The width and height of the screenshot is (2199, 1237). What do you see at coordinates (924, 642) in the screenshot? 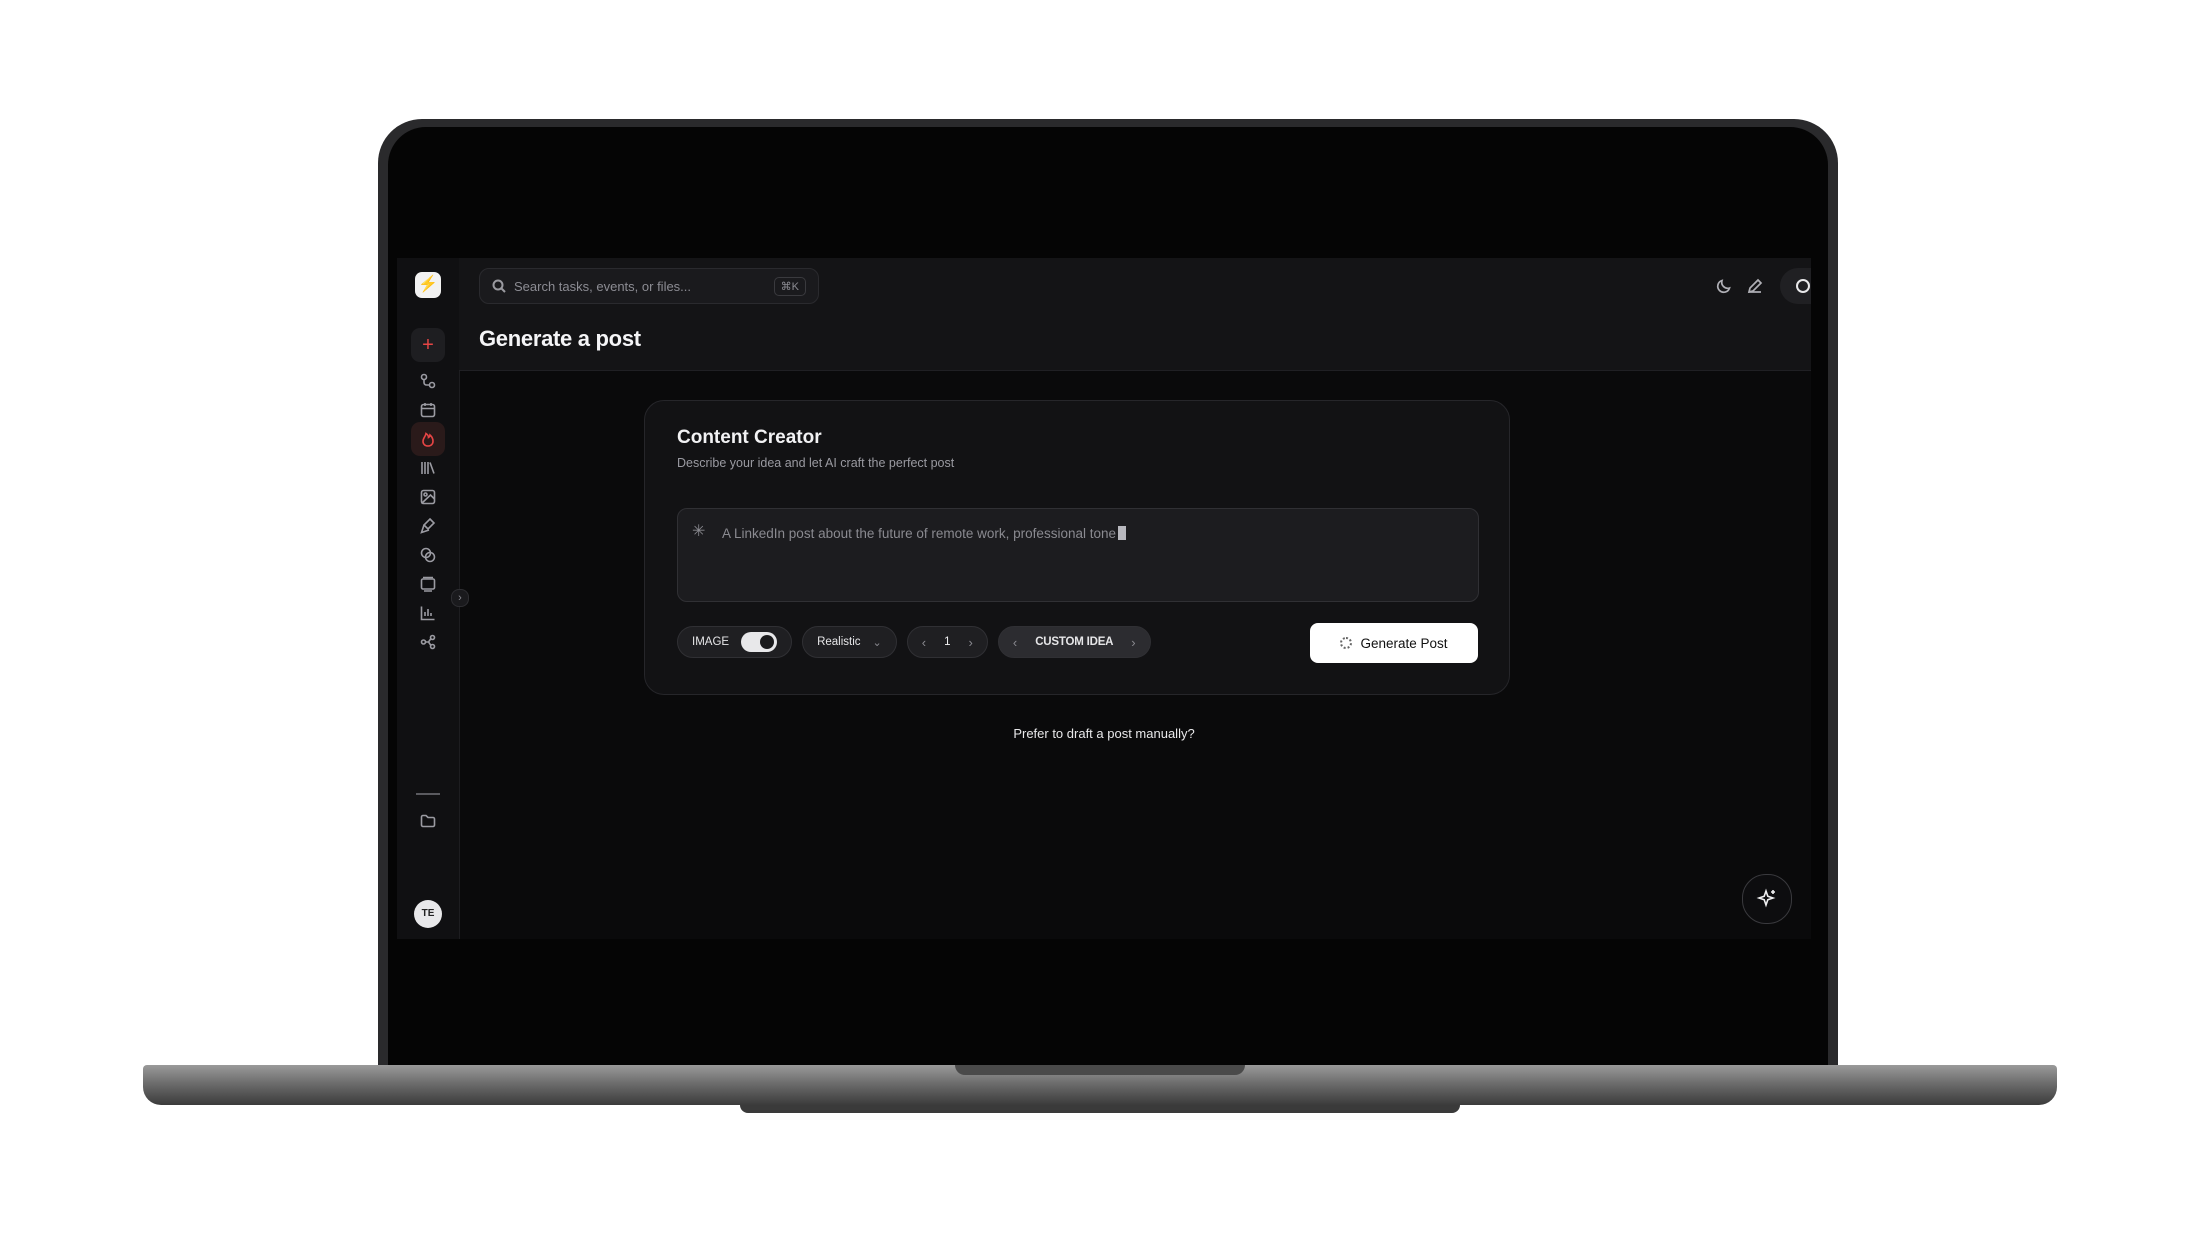
I see `chevron-left-icon: ‹` at bounding box center [924, 642].